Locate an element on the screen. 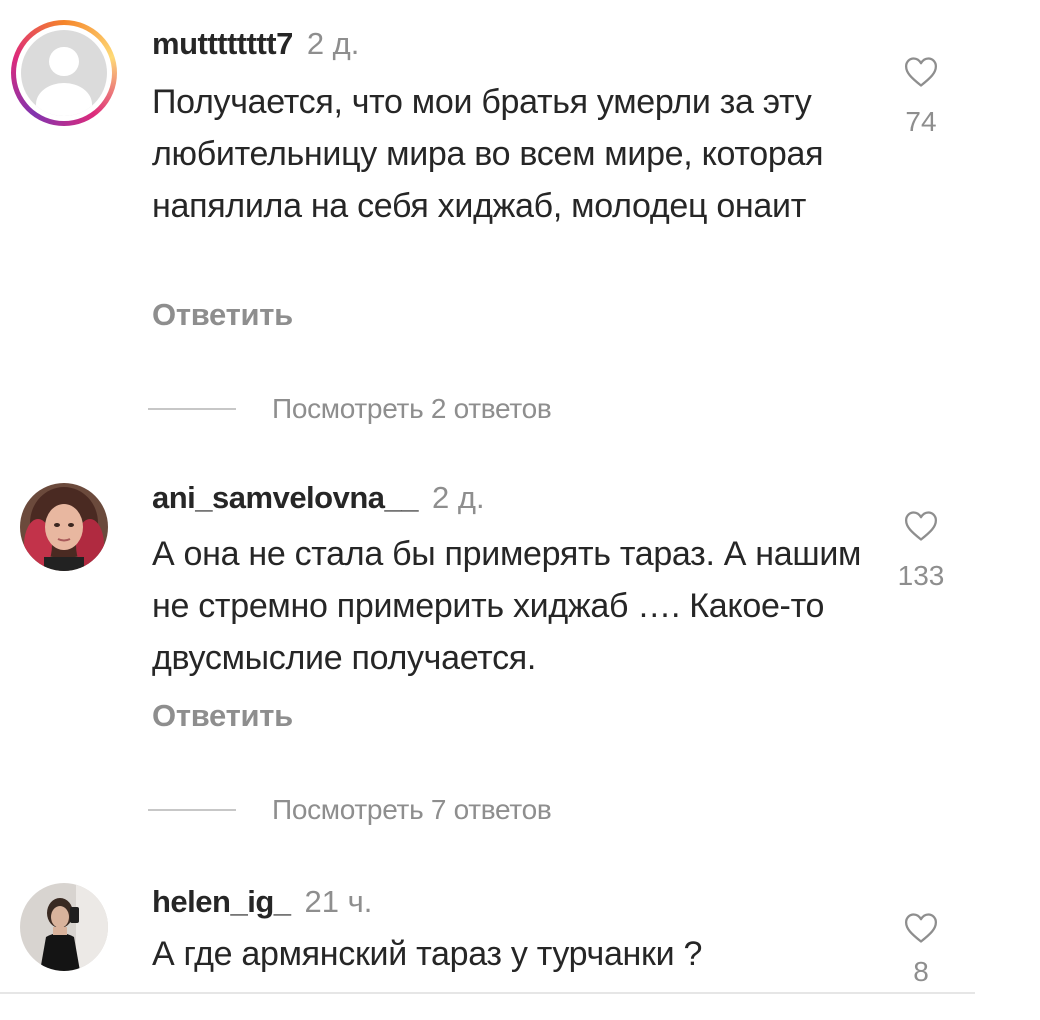 This screenshot has height=1020, width=1040. view-replies-button: Посмотреть 2 ответов is located at coordinates (350, 408).